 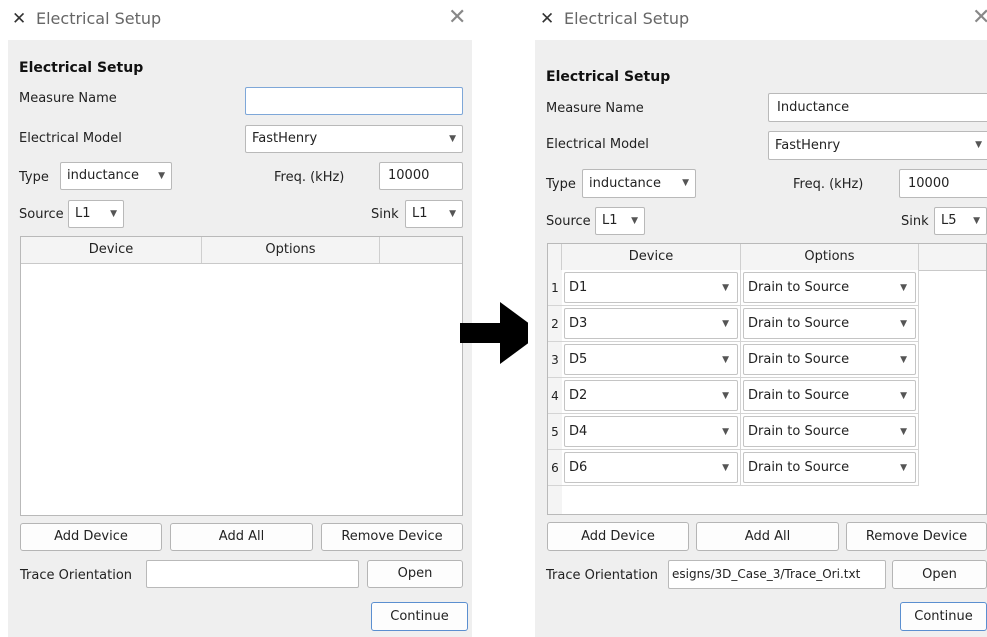 What do you see at coordinates (555, 360) in the screenshot?
I see `row-number: 3` at bounding box center [555, 360].